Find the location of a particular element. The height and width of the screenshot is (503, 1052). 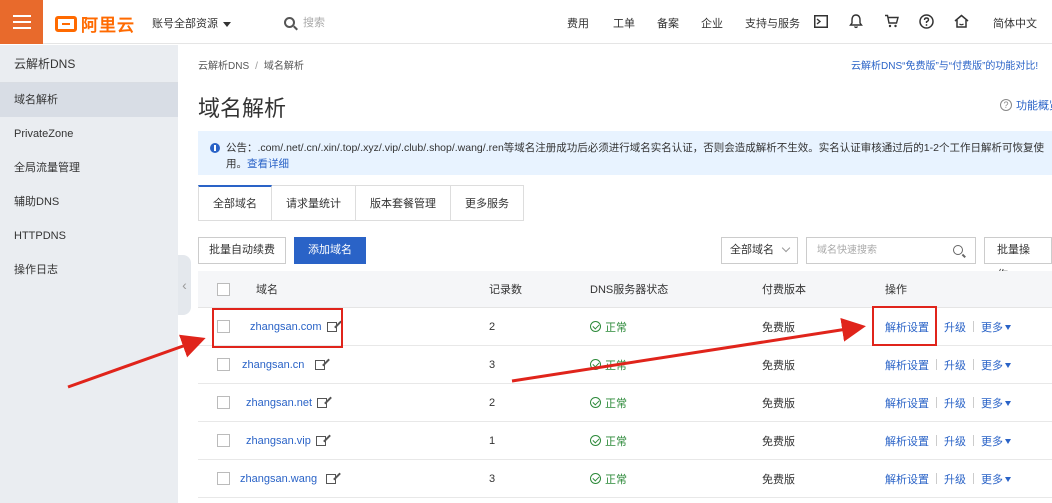

arrow-to-settings is located at coordinates (688, 350).